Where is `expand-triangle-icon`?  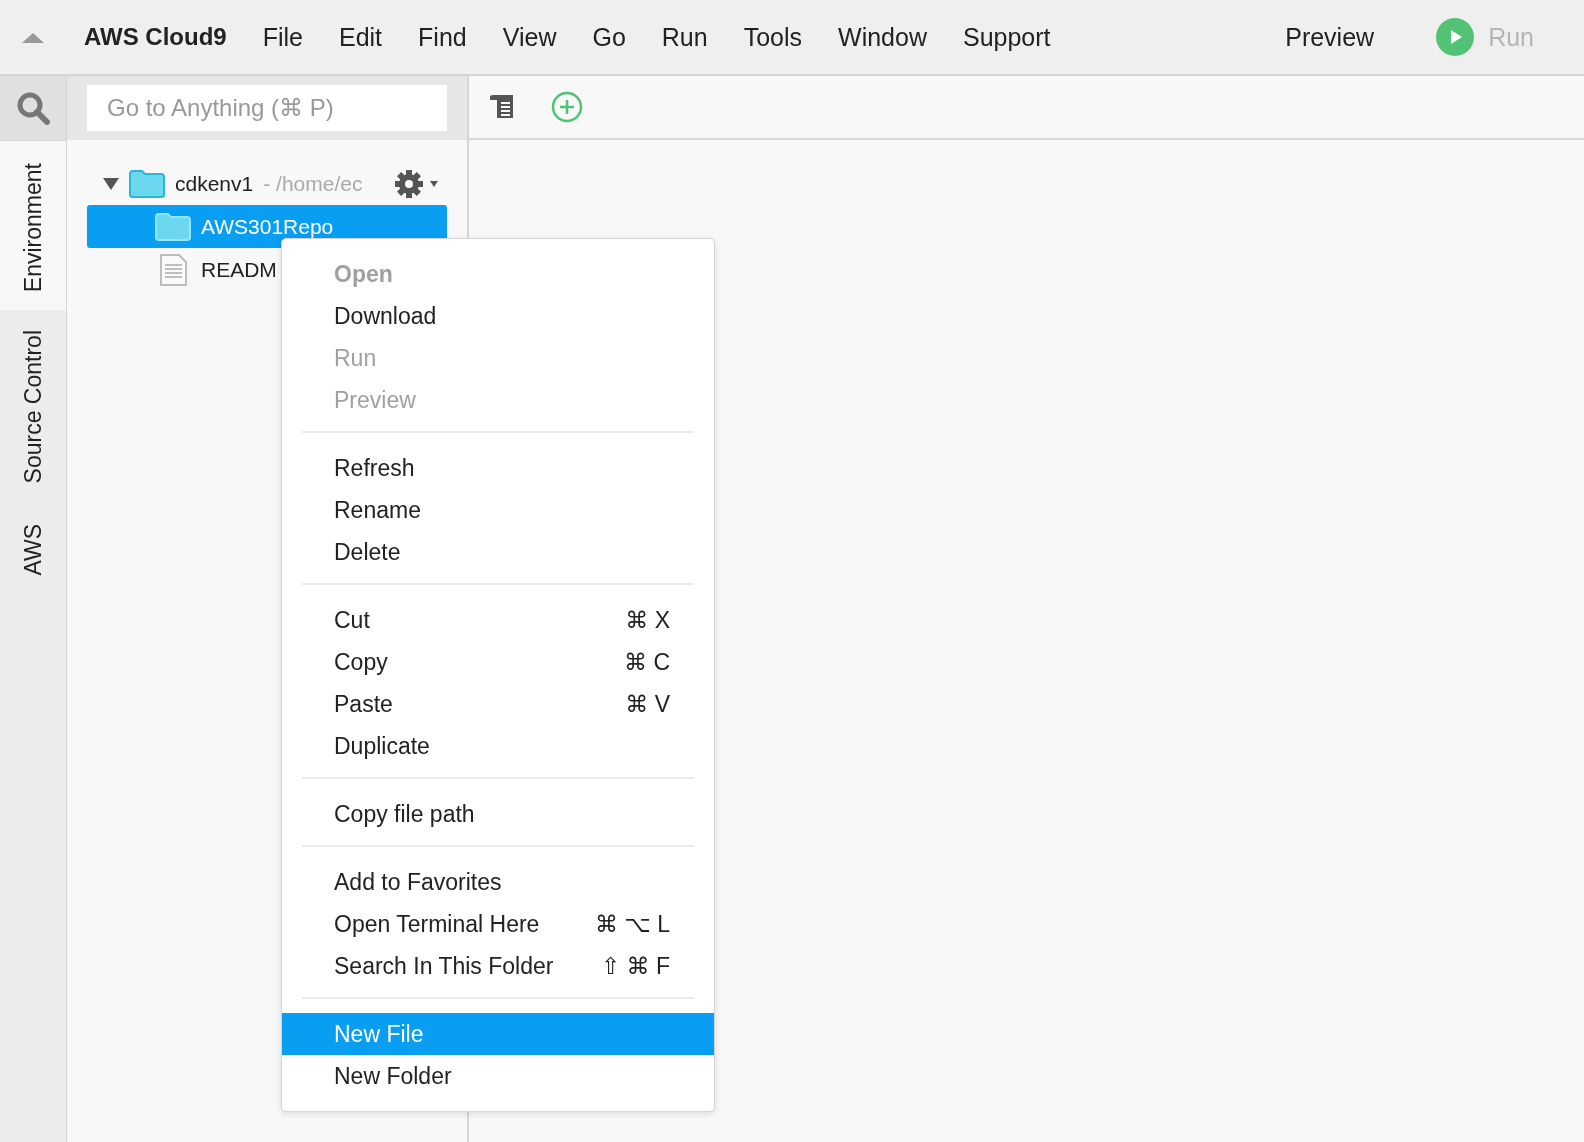 expand-triangle-icon is located at coordinates (111, 183).